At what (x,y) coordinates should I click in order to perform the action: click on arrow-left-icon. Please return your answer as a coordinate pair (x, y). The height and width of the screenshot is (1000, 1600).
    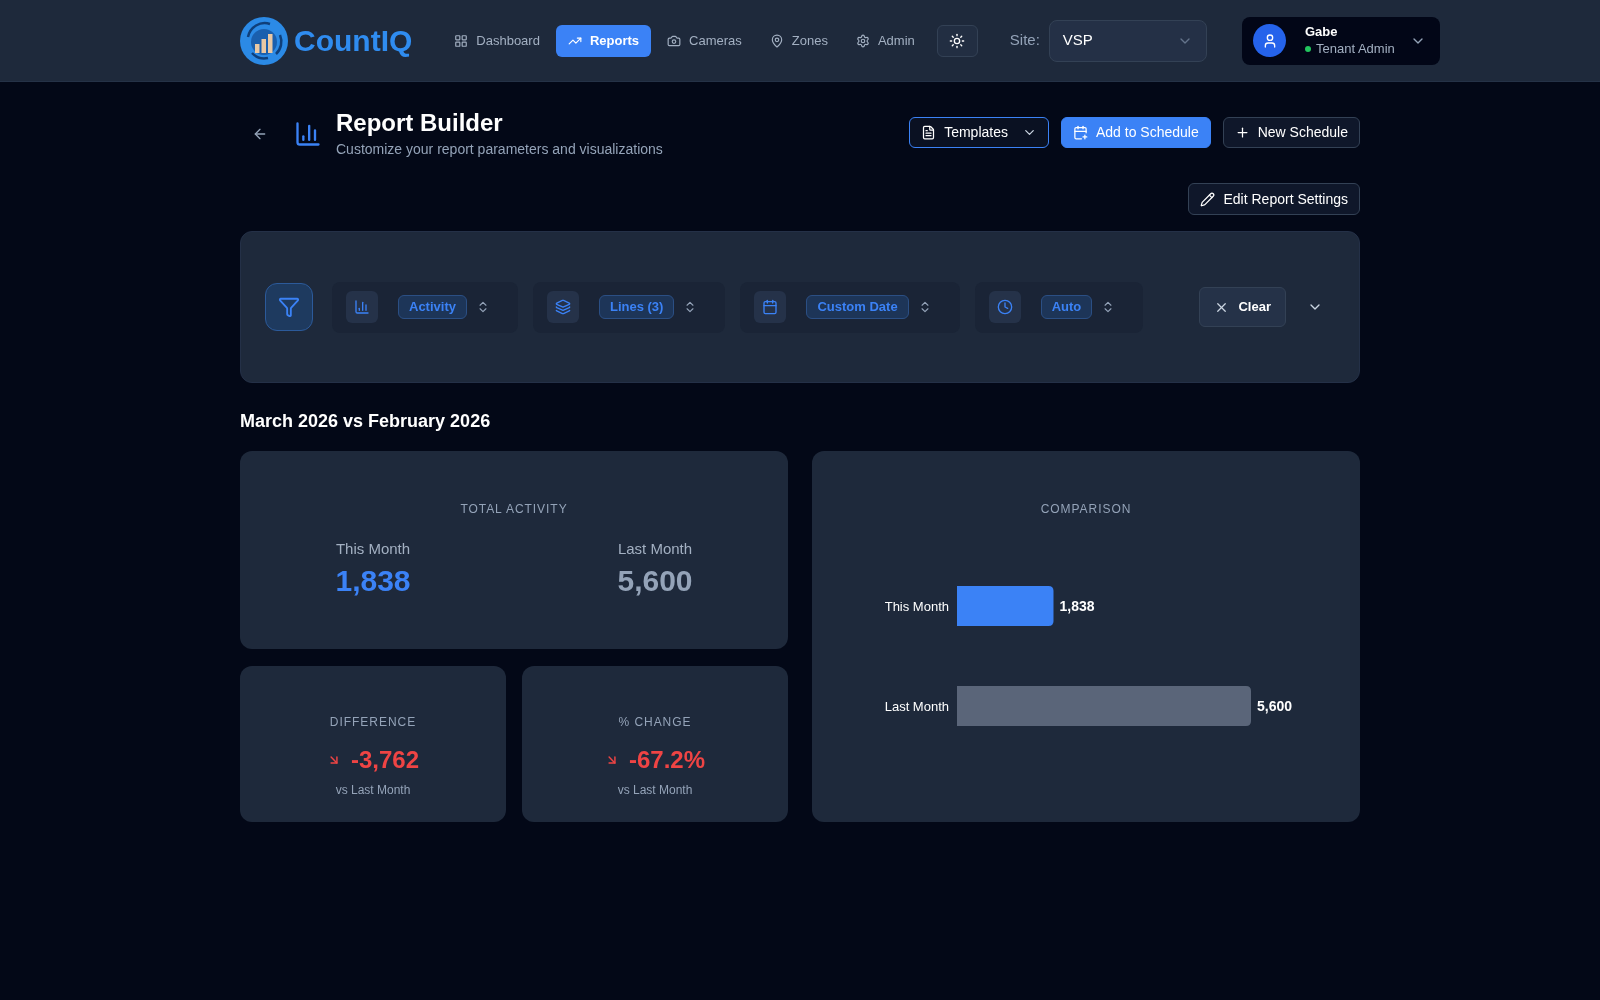
    Looking at the image, I should click on (260, 134).